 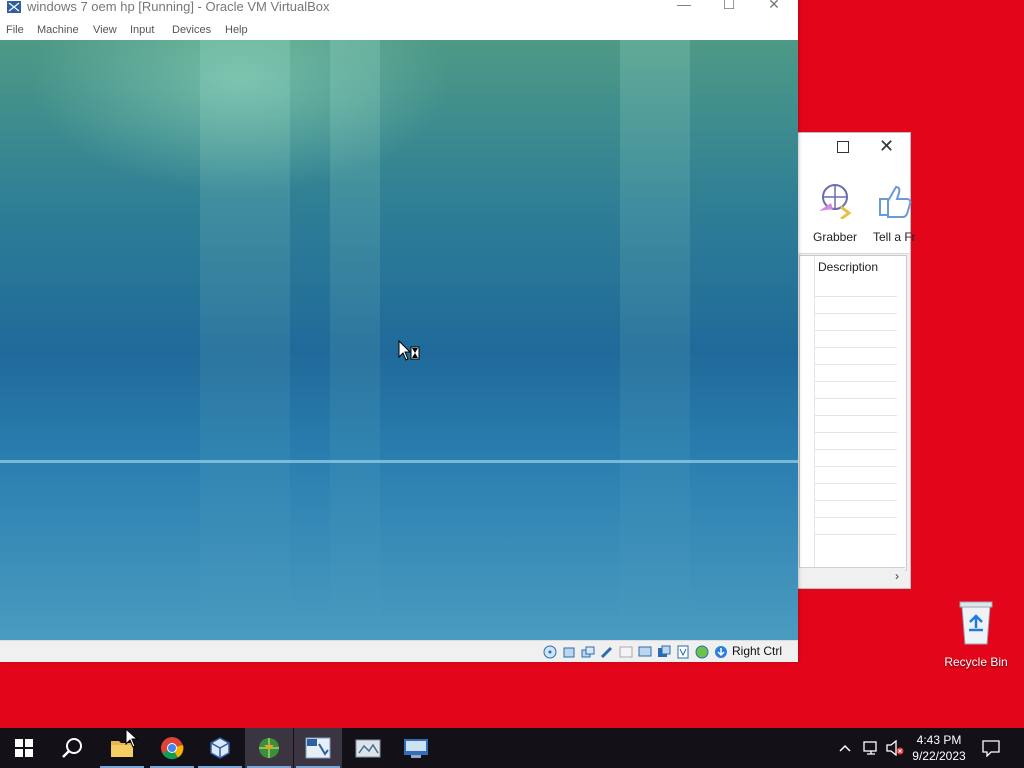 I want to click on minimize-button: —, so click(x=684, y=8).